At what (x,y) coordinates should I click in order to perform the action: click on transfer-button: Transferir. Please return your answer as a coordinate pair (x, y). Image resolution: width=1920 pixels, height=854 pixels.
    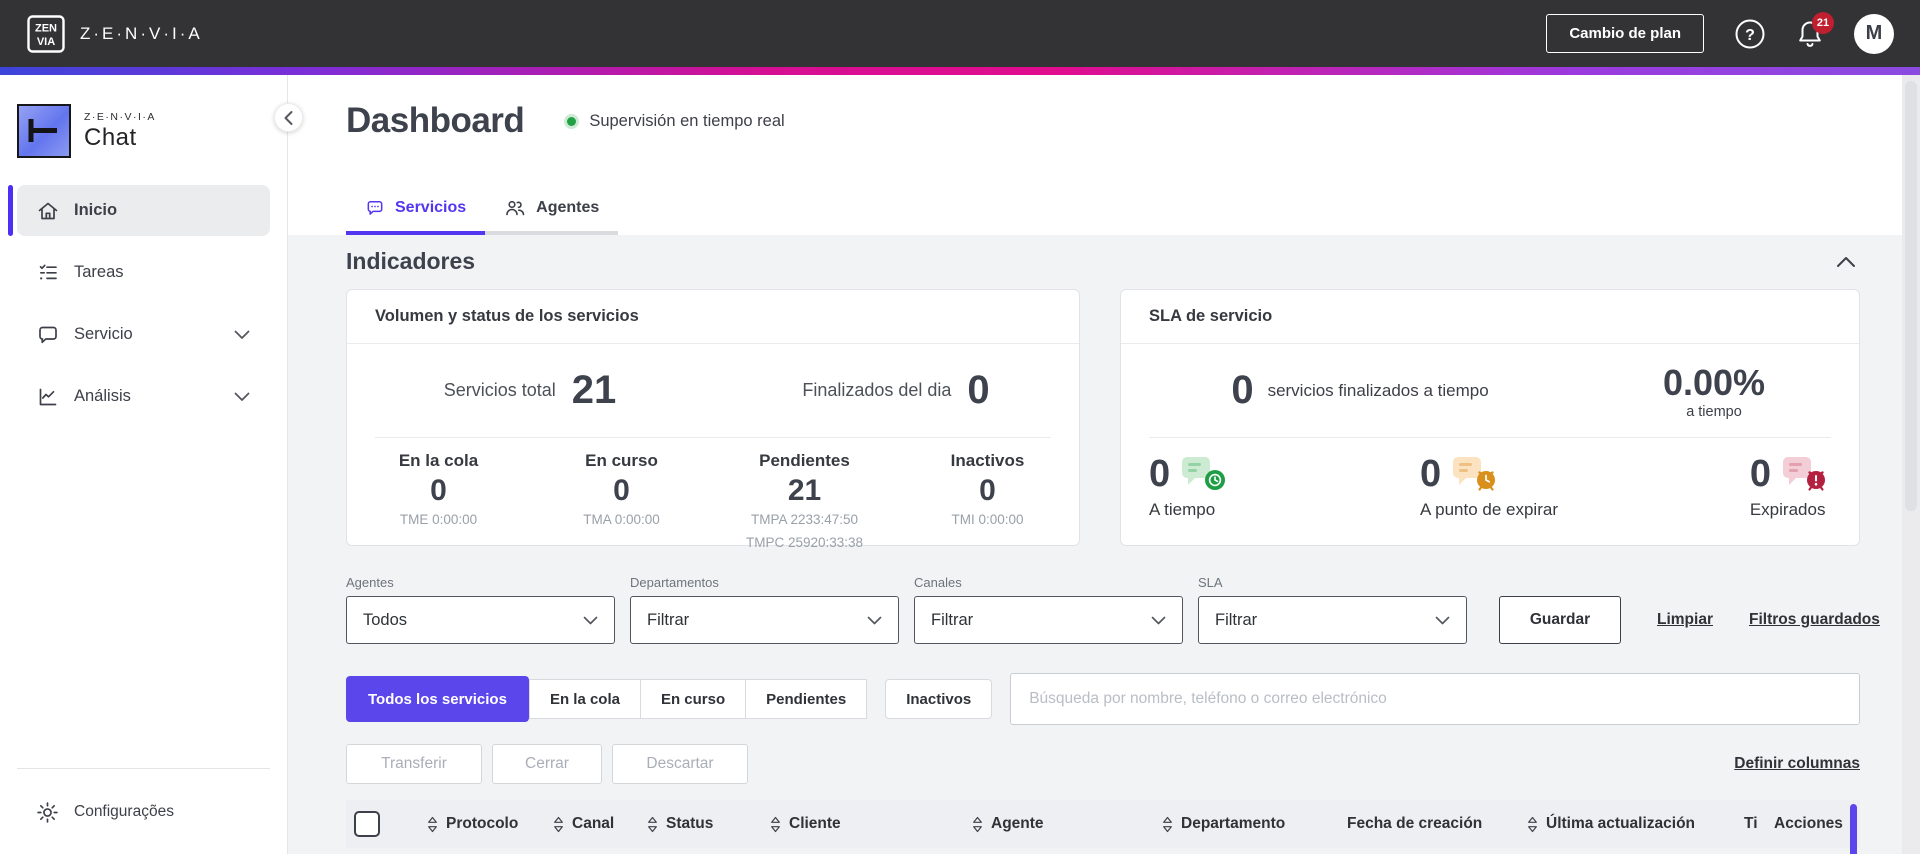
    Looking at the image, I should click on (414, 764).